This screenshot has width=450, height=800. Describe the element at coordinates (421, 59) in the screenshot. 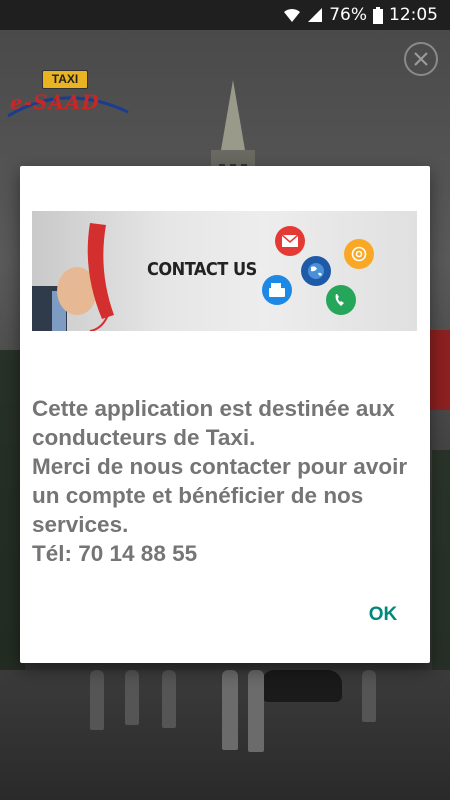

I see `close-icon` at that location.